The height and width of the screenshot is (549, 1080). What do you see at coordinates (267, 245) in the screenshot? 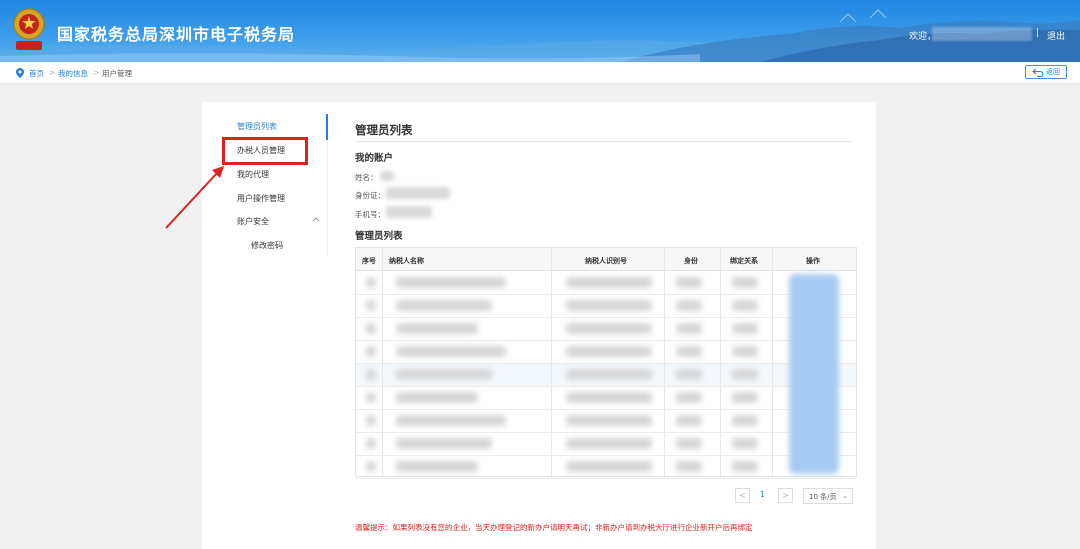
I see `sidebar-item-change-password: 修改密码` at bounding box center [267, 245].